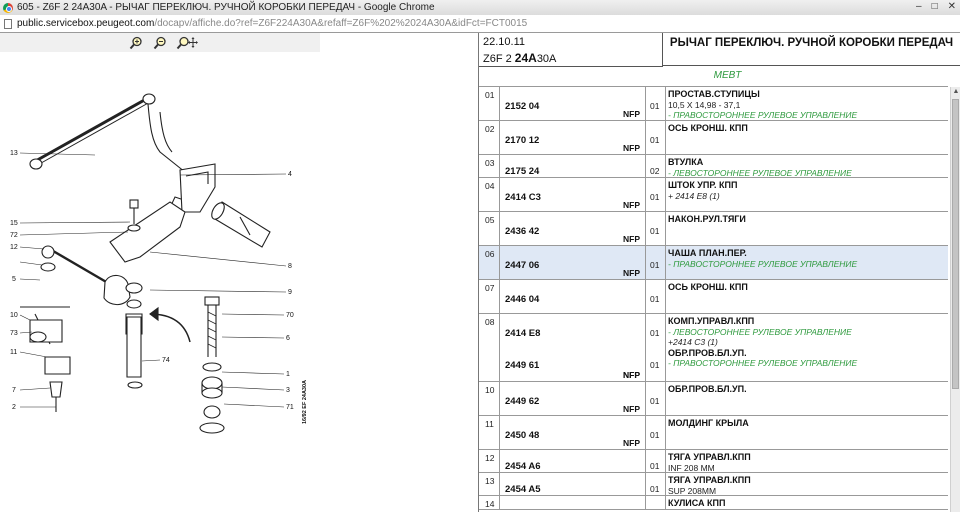  What do you see at coordinates (655, 171) in the screenshot?
I see `part-quantity: 02` at bounding box center [655, 171].